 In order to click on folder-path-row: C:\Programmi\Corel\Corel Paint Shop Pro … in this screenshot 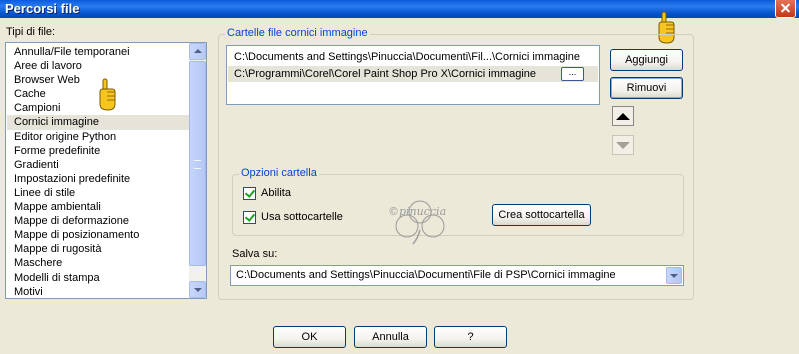, I will do `click(413, 74)`.